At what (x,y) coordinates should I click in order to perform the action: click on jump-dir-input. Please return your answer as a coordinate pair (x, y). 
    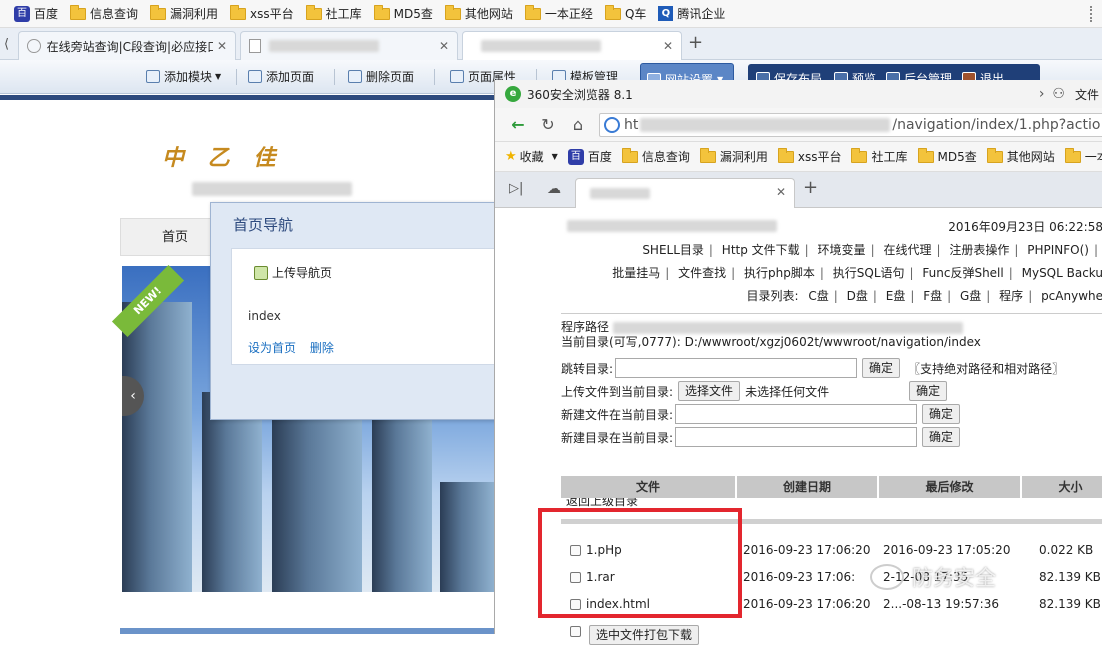
    Looking at the image, I should click on (736, 368).